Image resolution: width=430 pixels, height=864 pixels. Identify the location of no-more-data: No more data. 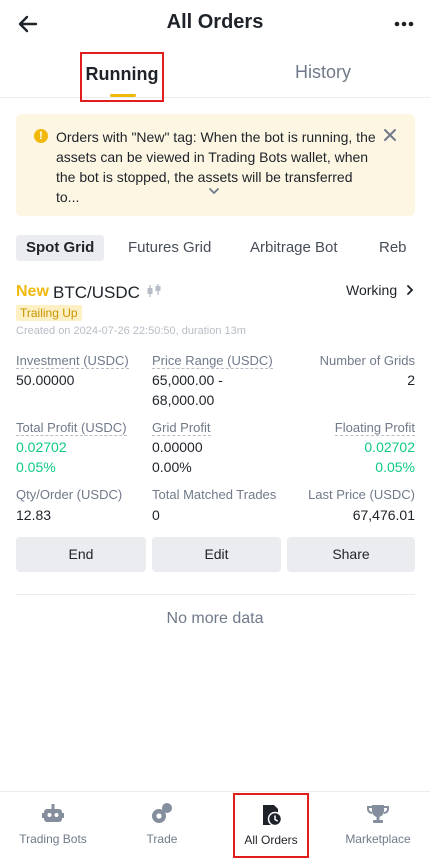
(215, 618).